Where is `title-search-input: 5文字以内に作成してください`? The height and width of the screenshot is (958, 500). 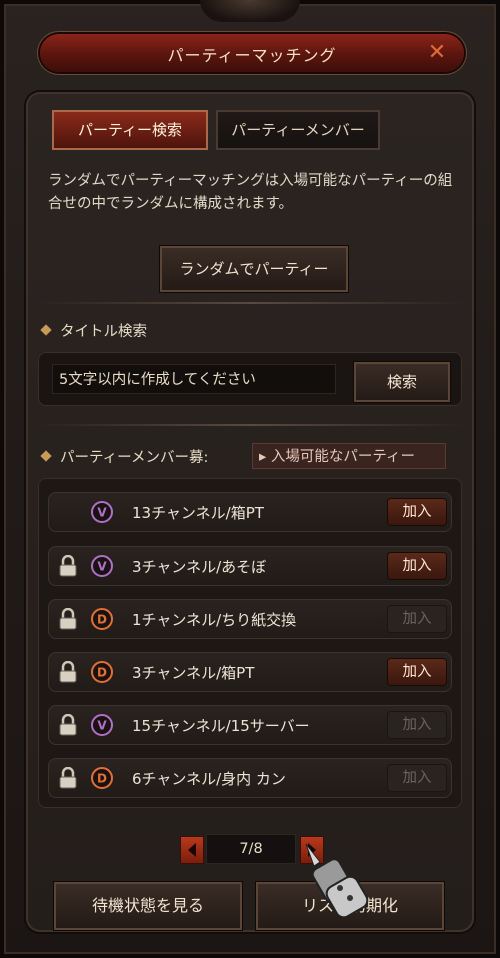
title-search-input: 5文字以内に作成してください is located at coordinates (194, 379).